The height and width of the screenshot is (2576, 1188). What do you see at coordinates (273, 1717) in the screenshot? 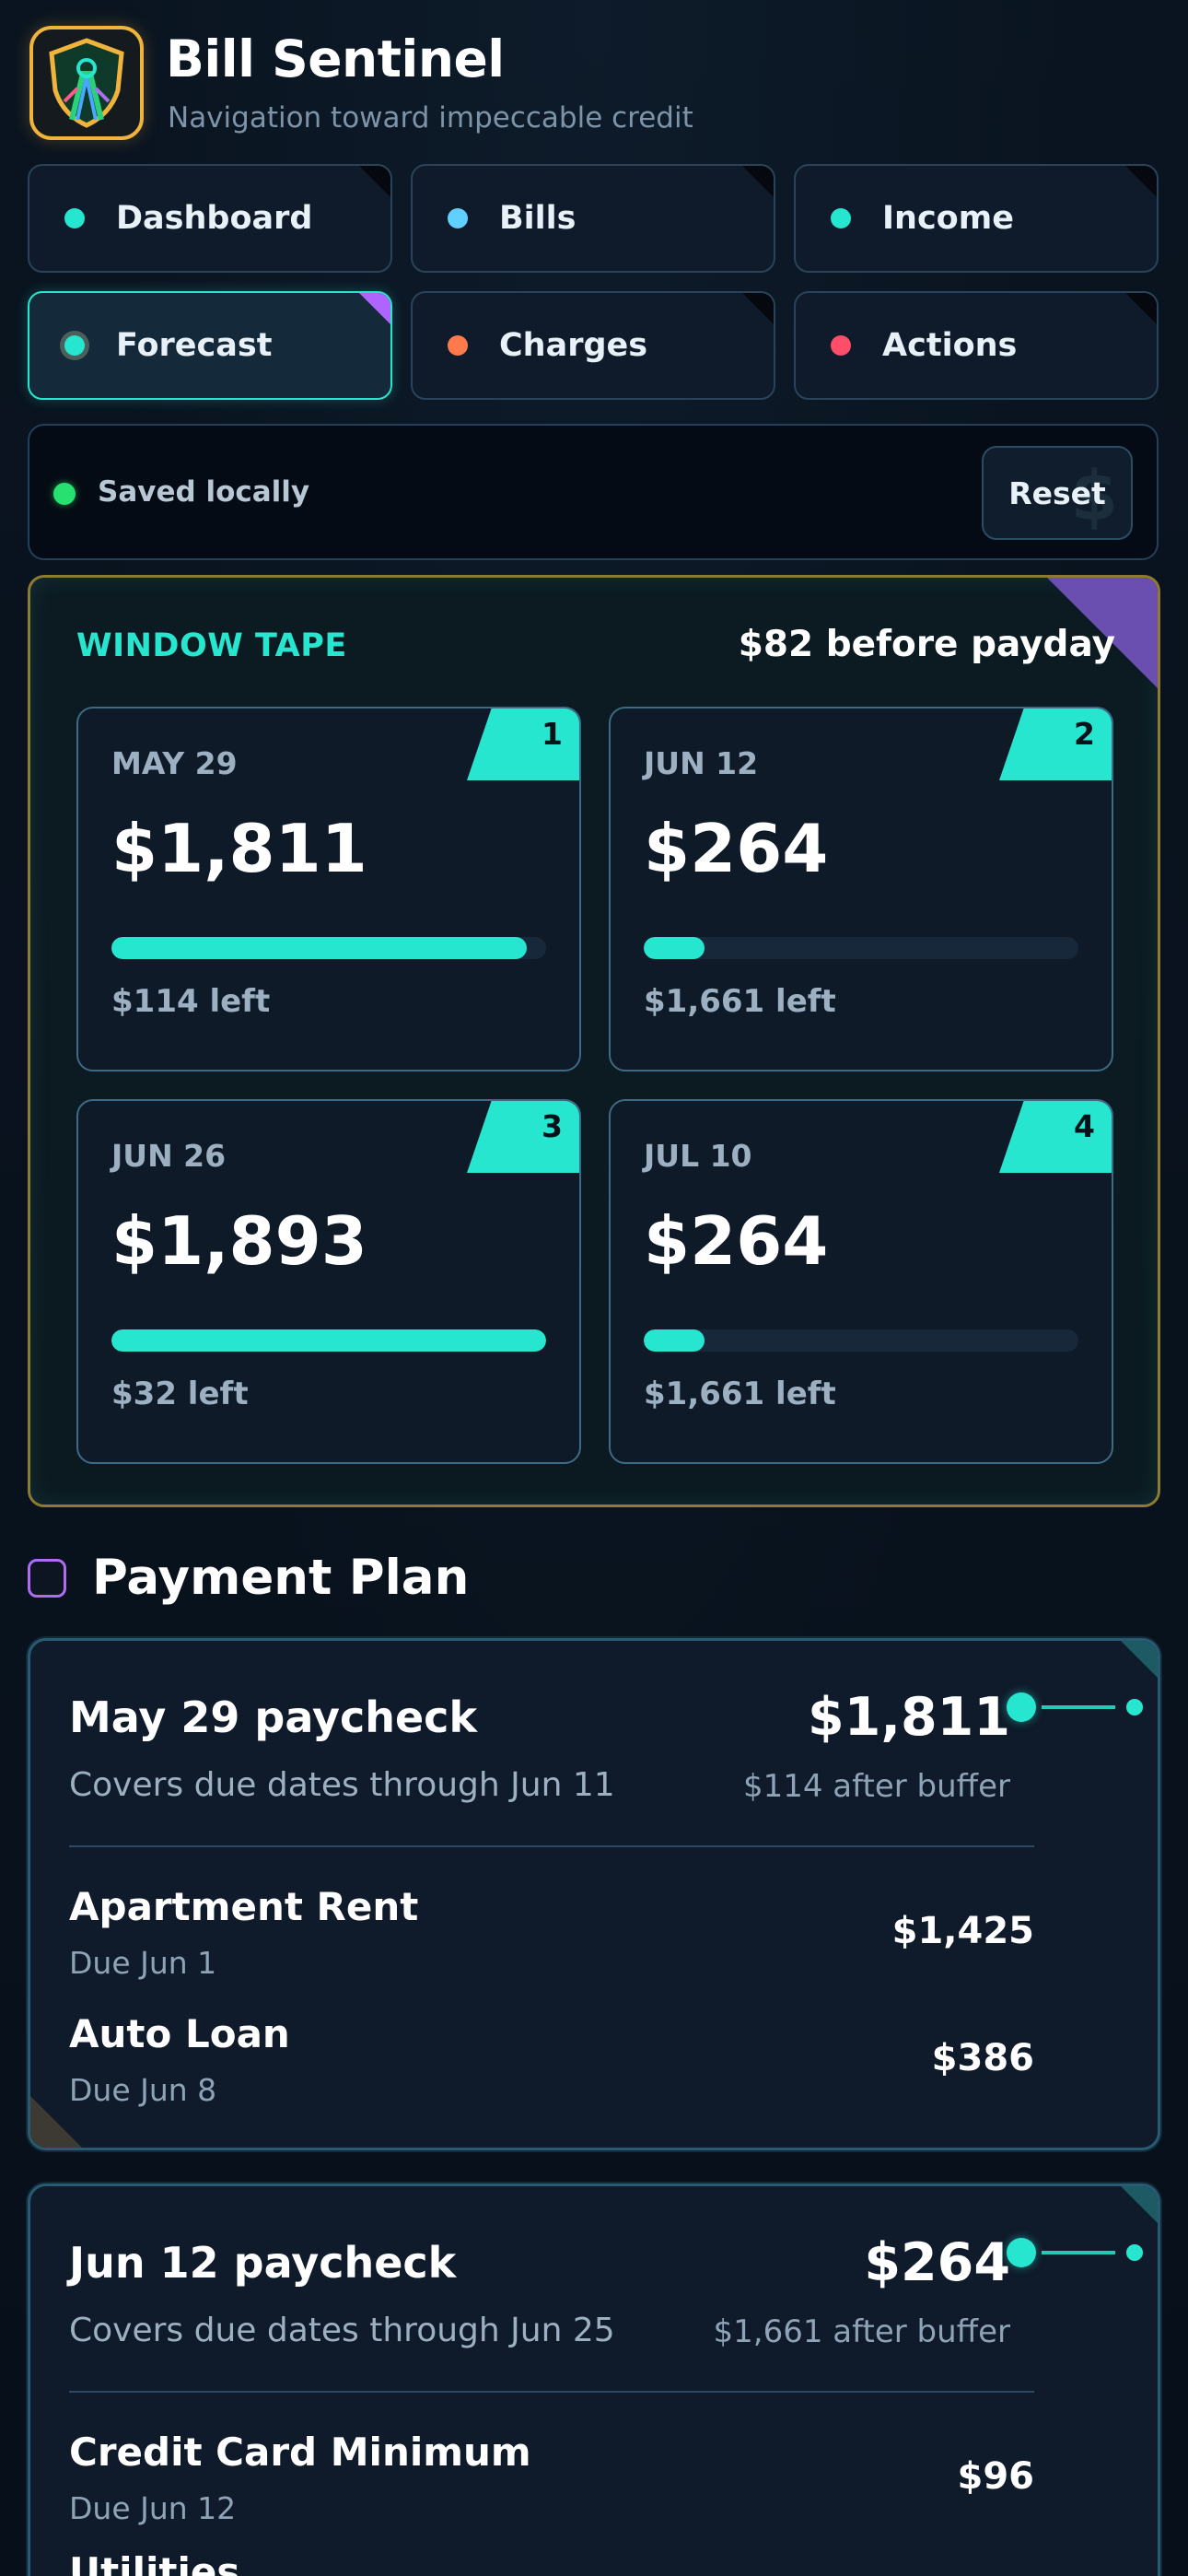
I see `paycheck-title: May 29 paycheck` at bounding box center [273, 1717].